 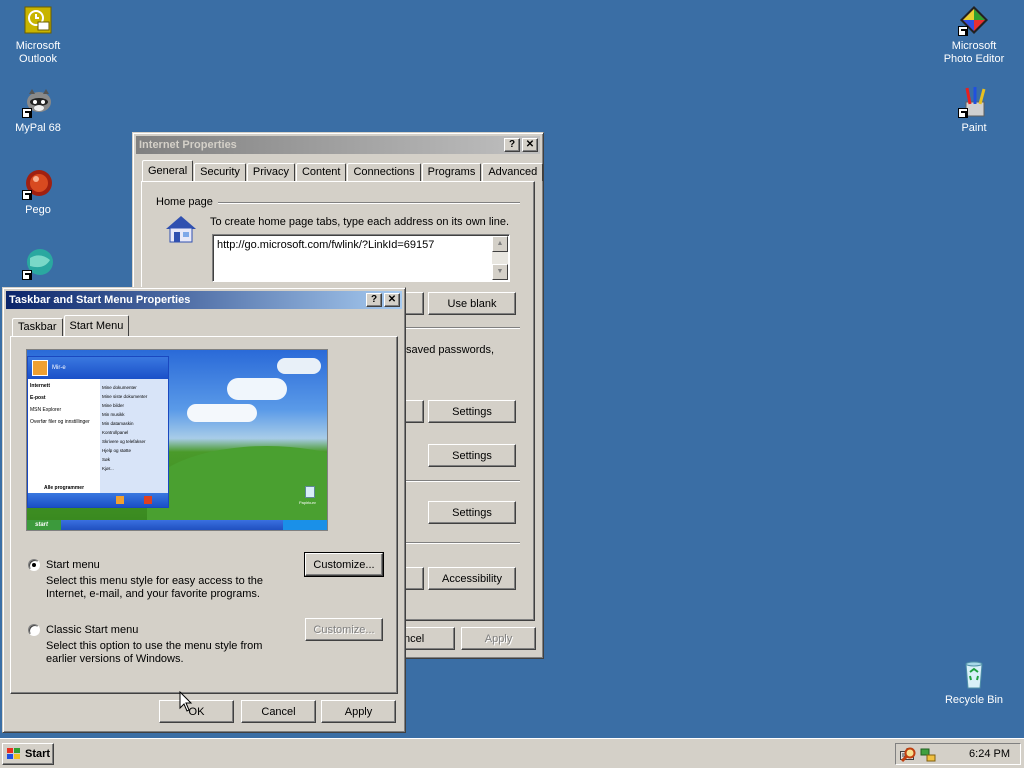 What do you see at coordinates (188, 145) in the screenshot?
I see `window-title: Internet Properties` at bounding box center [188, 145].